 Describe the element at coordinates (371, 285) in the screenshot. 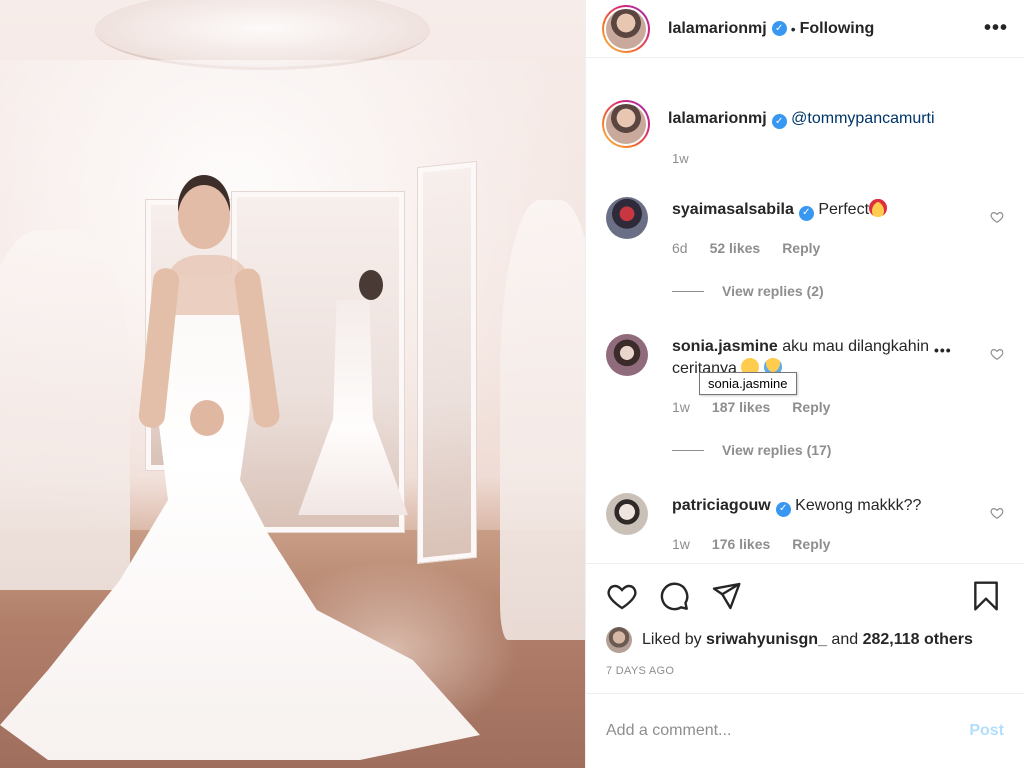

I see `mirror-reflection-head` at that location.